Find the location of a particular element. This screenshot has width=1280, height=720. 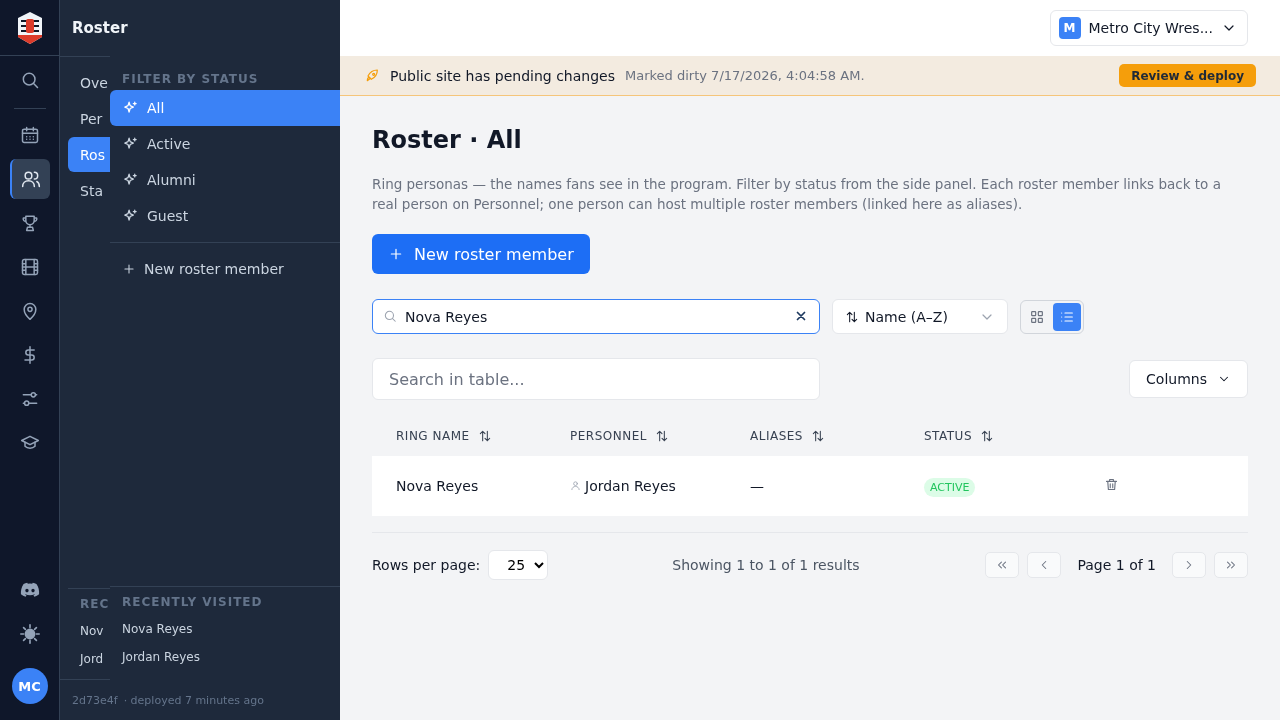

list-view-button is located at coordinates (1067, 316).